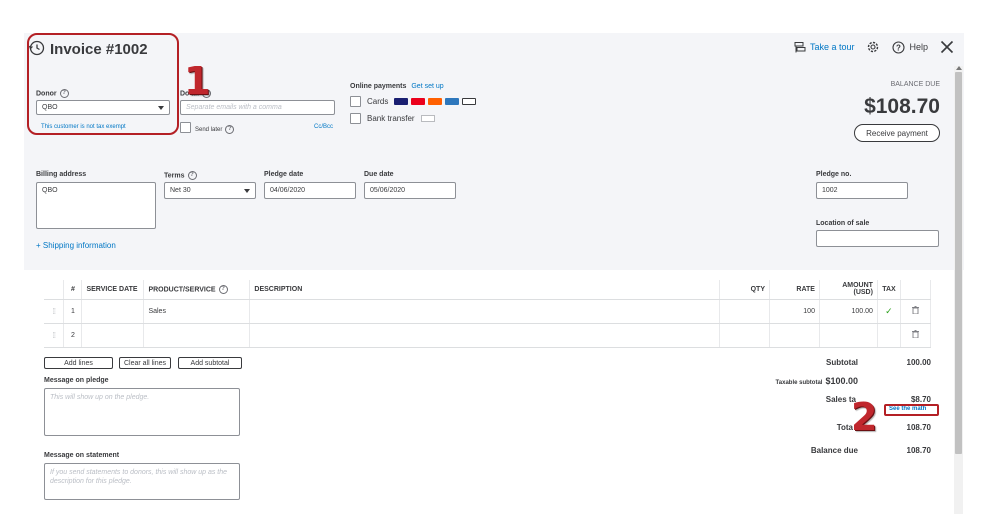 The height and width of the screenshot is (514, 999). What do you see at coordinates (210, 363) in the screenshot?
I see `add-subtotal-button: Add subtotal` at bounding box center [210, 363].